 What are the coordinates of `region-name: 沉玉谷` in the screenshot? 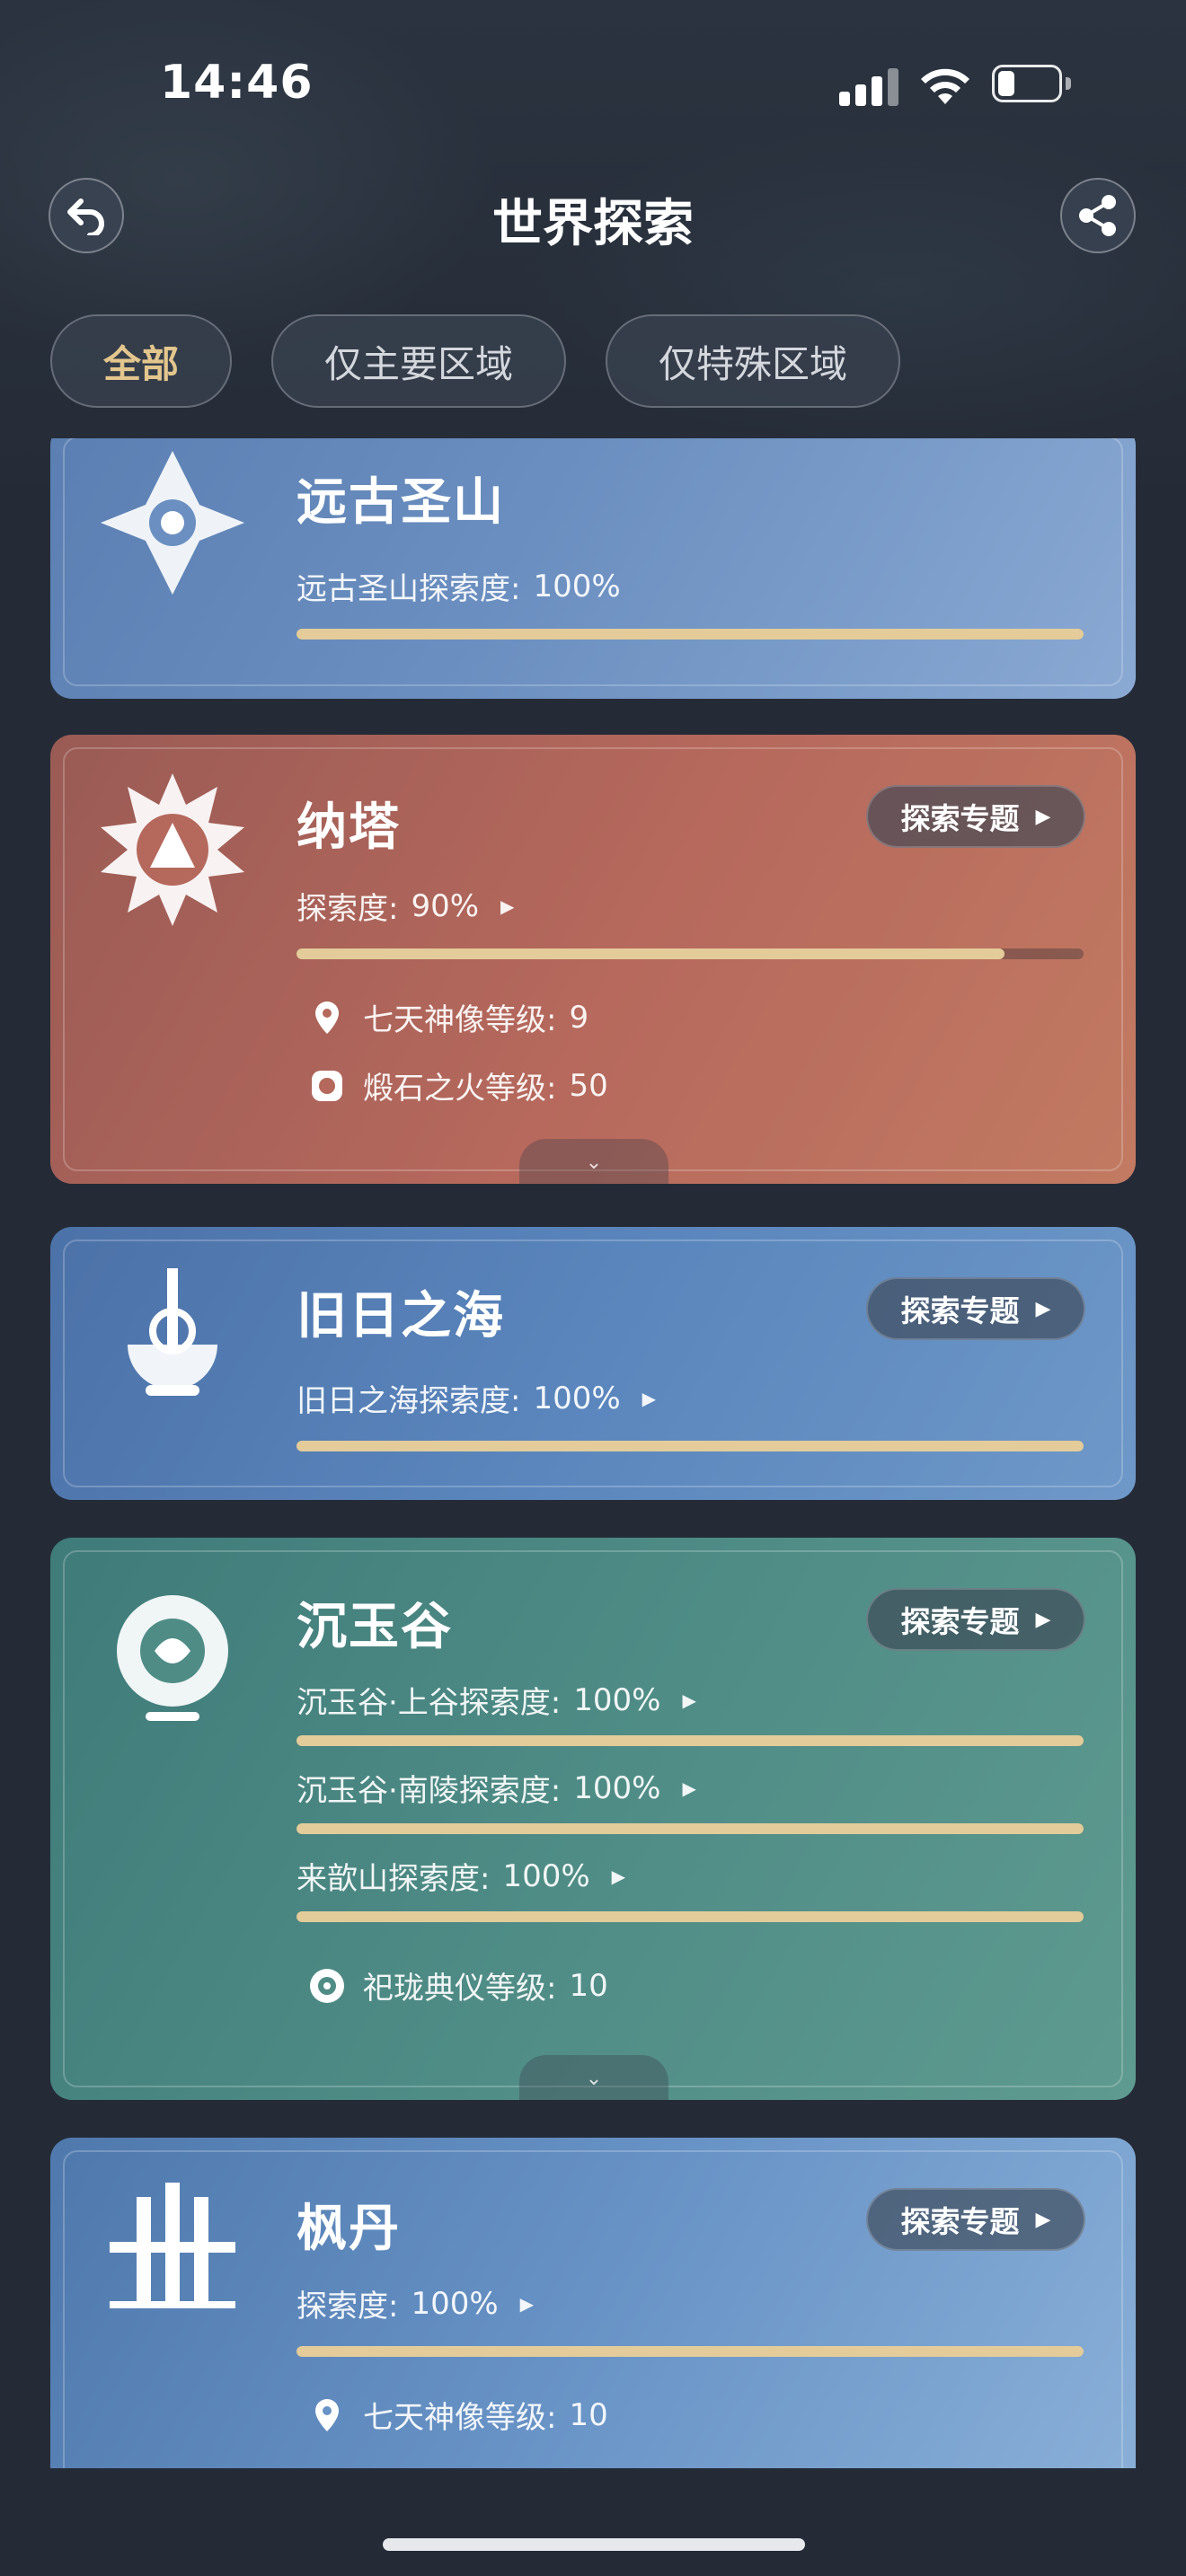 It's located at (374, 1627).